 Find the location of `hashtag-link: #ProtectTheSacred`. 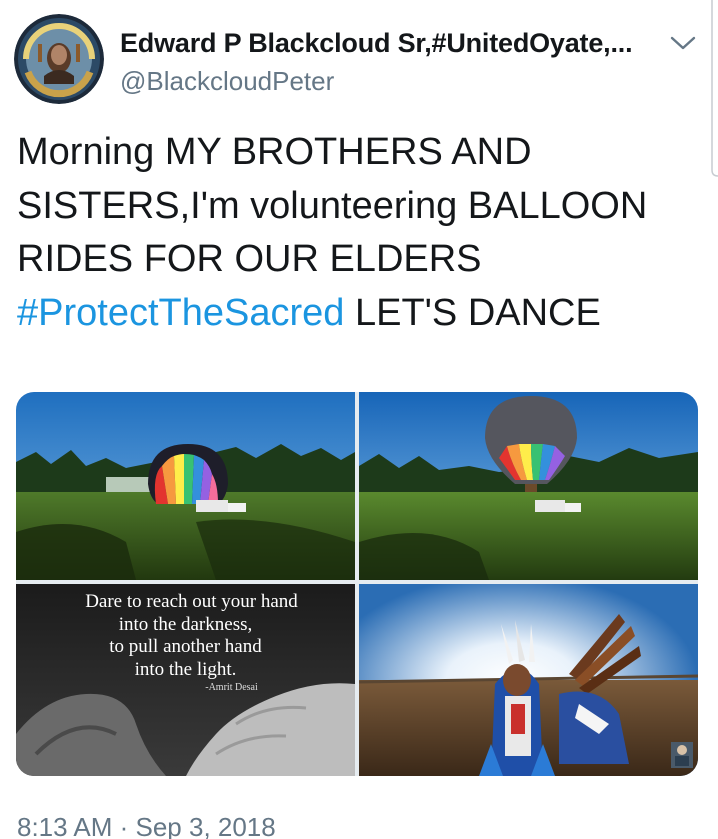

hashtag-link: #ProtectTheSacred is located at coordinates (180, 313).